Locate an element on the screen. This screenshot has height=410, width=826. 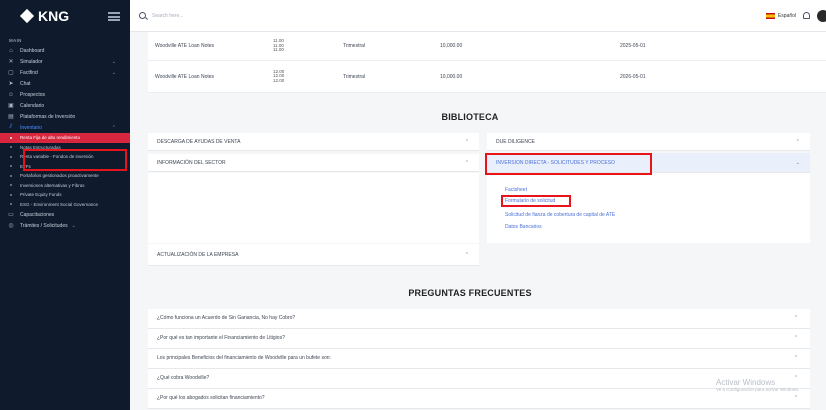
accordion-panel is located at coordinates (648, 208).